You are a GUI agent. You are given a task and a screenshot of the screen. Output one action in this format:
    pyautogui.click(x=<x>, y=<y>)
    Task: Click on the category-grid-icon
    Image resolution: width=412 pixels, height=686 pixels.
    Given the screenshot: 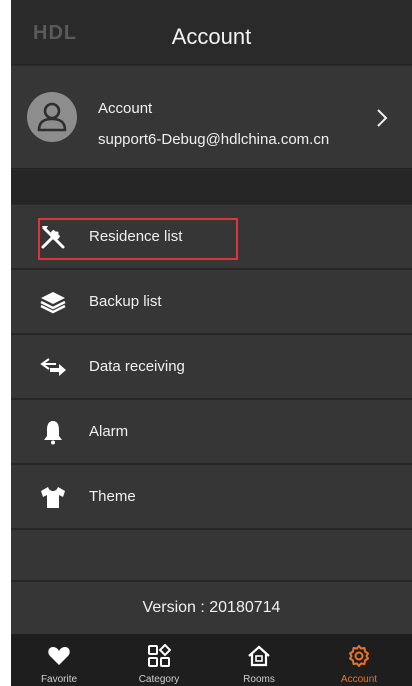 What is the action you would take?
    pyautogui.click(x=159, y=655)
    